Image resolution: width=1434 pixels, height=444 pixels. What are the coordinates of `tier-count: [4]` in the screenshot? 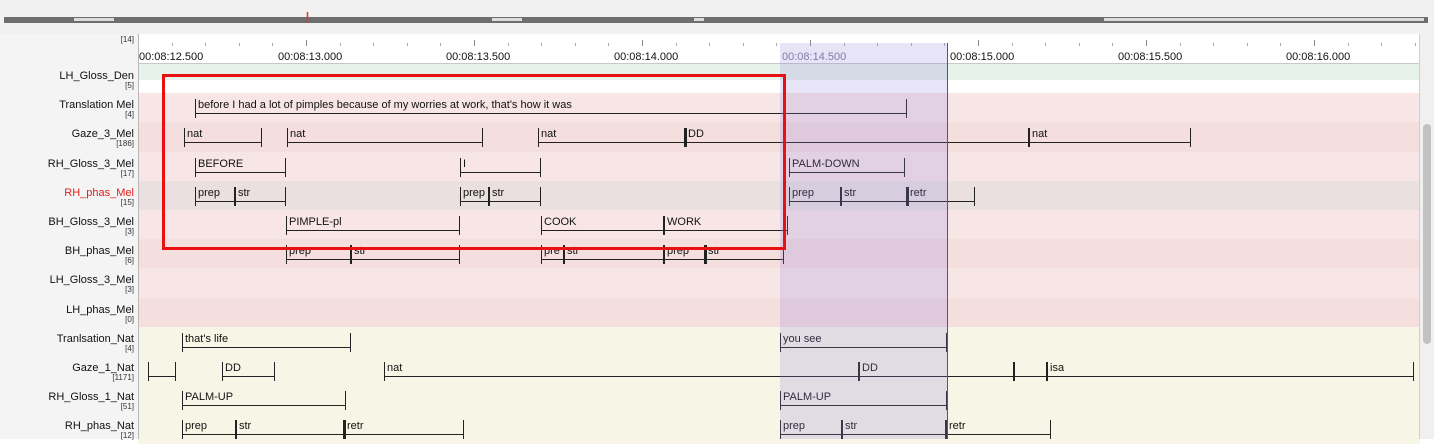 It's located at (129, 115).